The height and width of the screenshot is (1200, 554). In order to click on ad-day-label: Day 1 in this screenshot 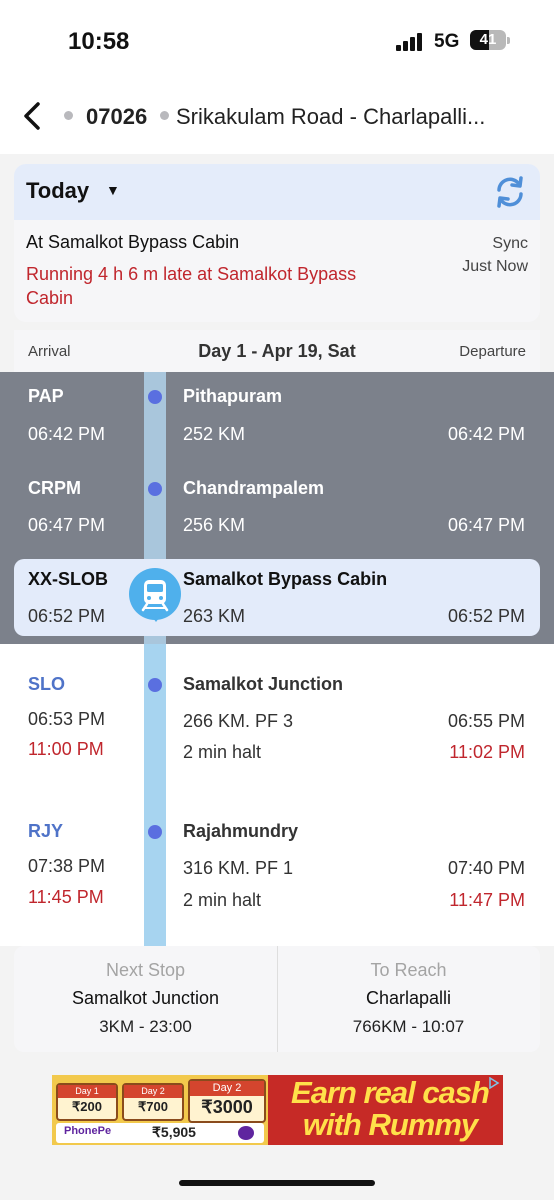, I will do `click(87, 1091)`.